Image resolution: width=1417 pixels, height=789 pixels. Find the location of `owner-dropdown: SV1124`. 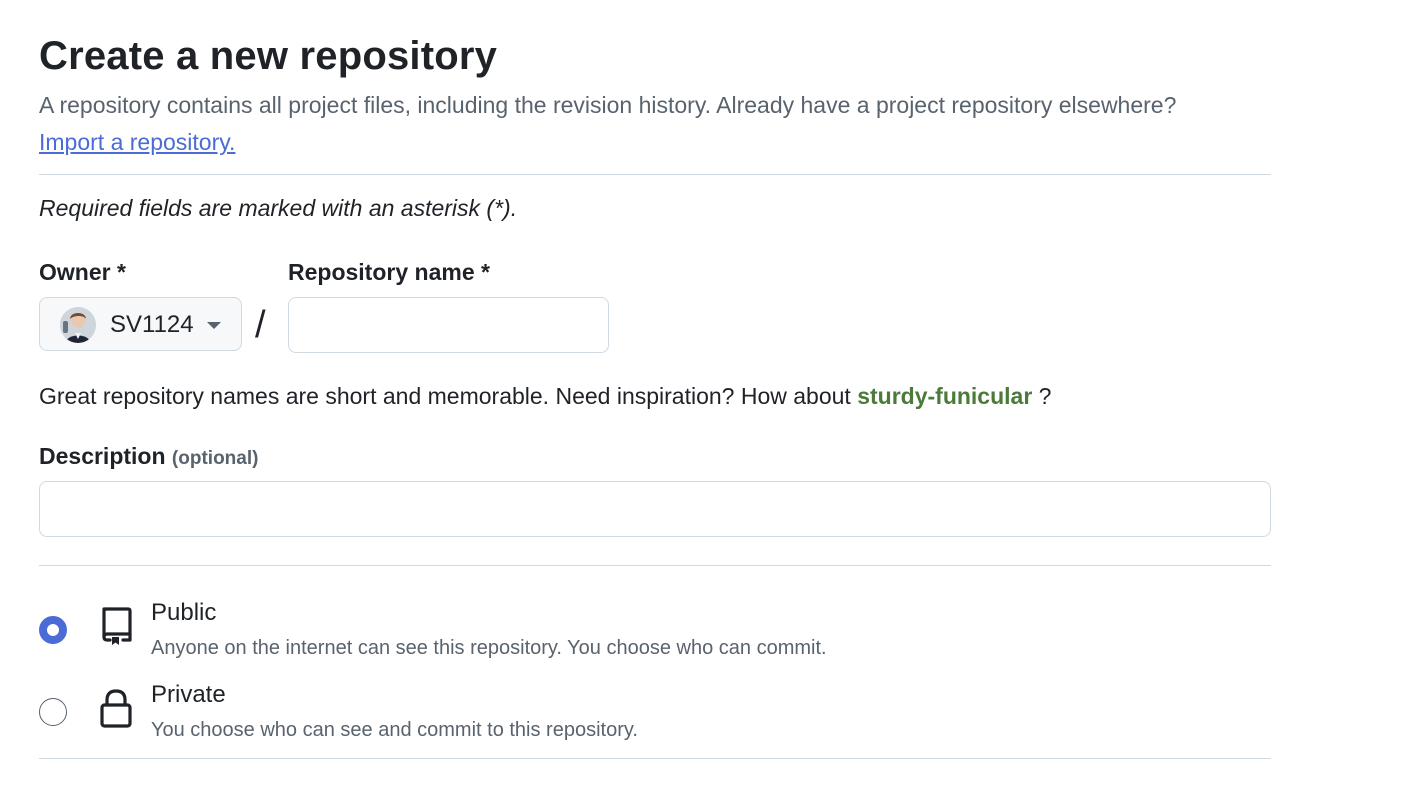

owner-dropdown: SV1124 is located at coordinates (140, 324).